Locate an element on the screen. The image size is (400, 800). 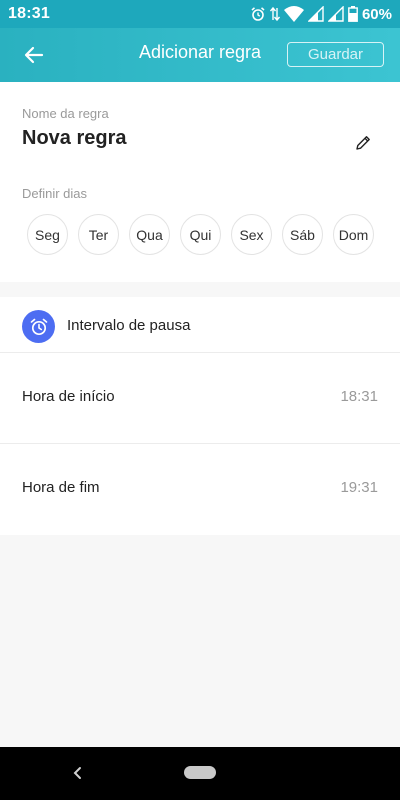
day-button-qua: Qua is located at coordinates (149, 234).